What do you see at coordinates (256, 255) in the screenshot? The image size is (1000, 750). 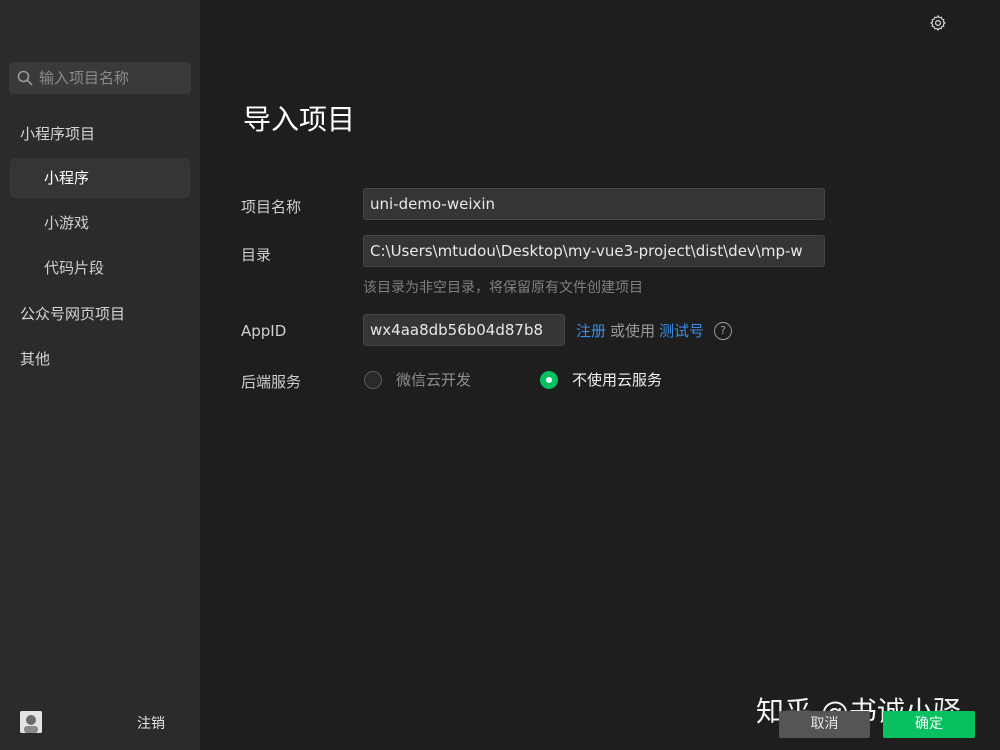 I see `directory-label: 目录` at bounding box center [256, 255].